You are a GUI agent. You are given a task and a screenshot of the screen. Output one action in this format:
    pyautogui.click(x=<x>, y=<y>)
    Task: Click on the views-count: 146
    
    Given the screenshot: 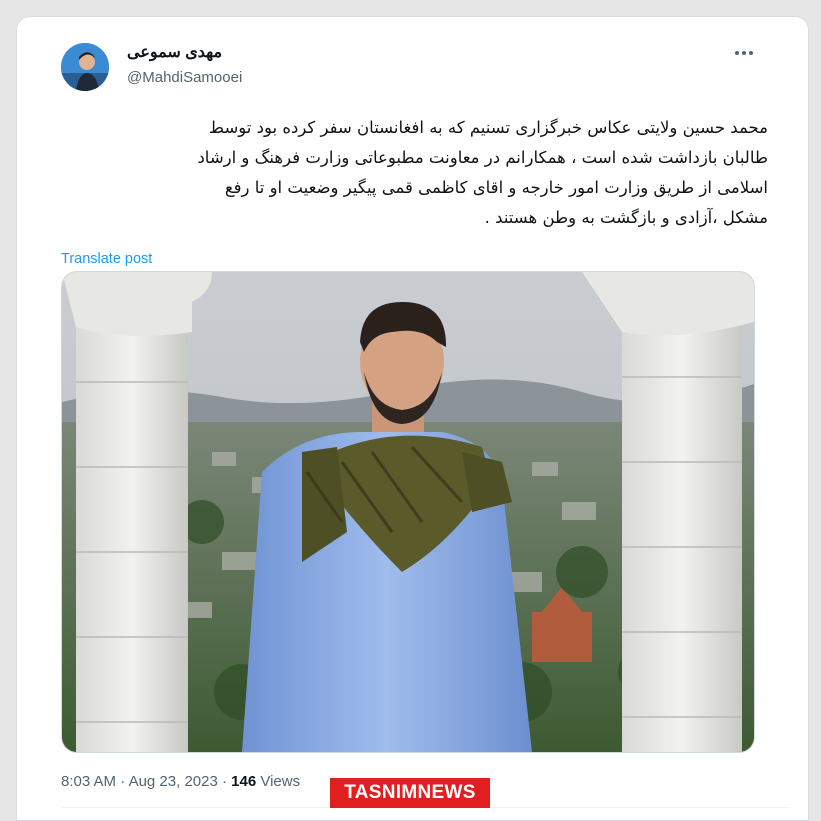 What is the action you would take?
    pyautogui.click(x=244, y=781)
    